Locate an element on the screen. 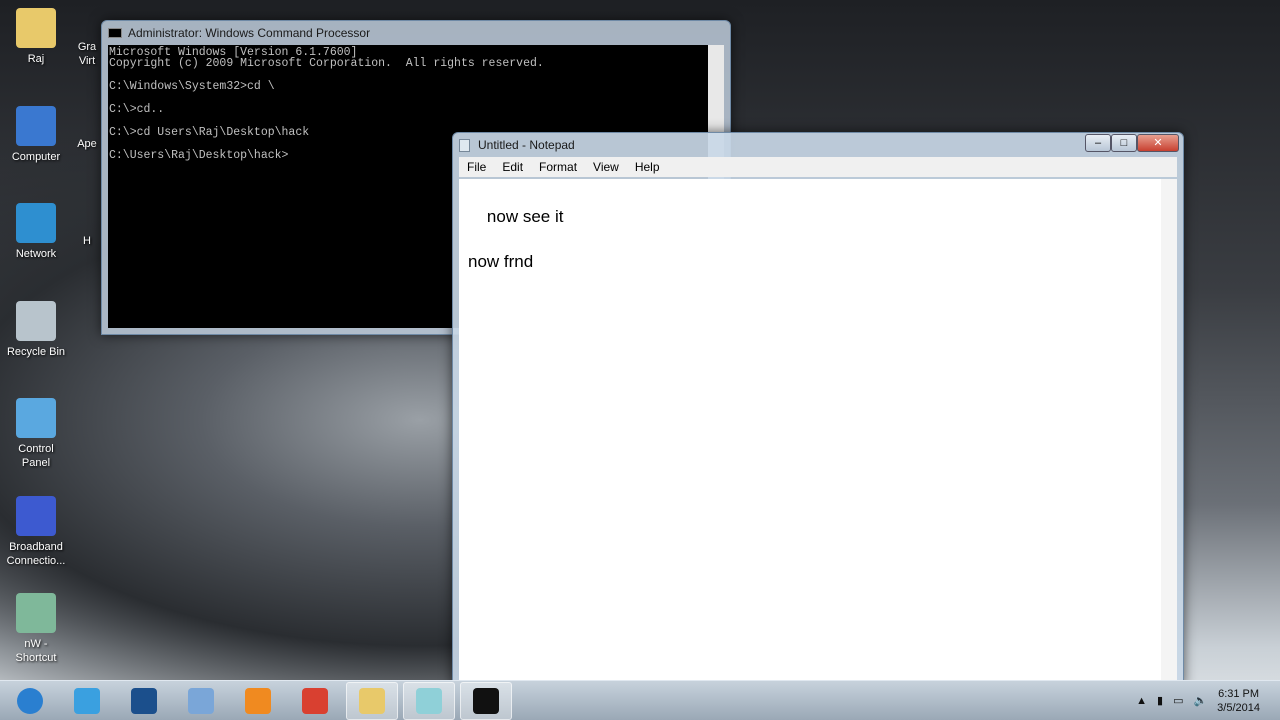  start-button-icon is located at coordinates (30, 700).